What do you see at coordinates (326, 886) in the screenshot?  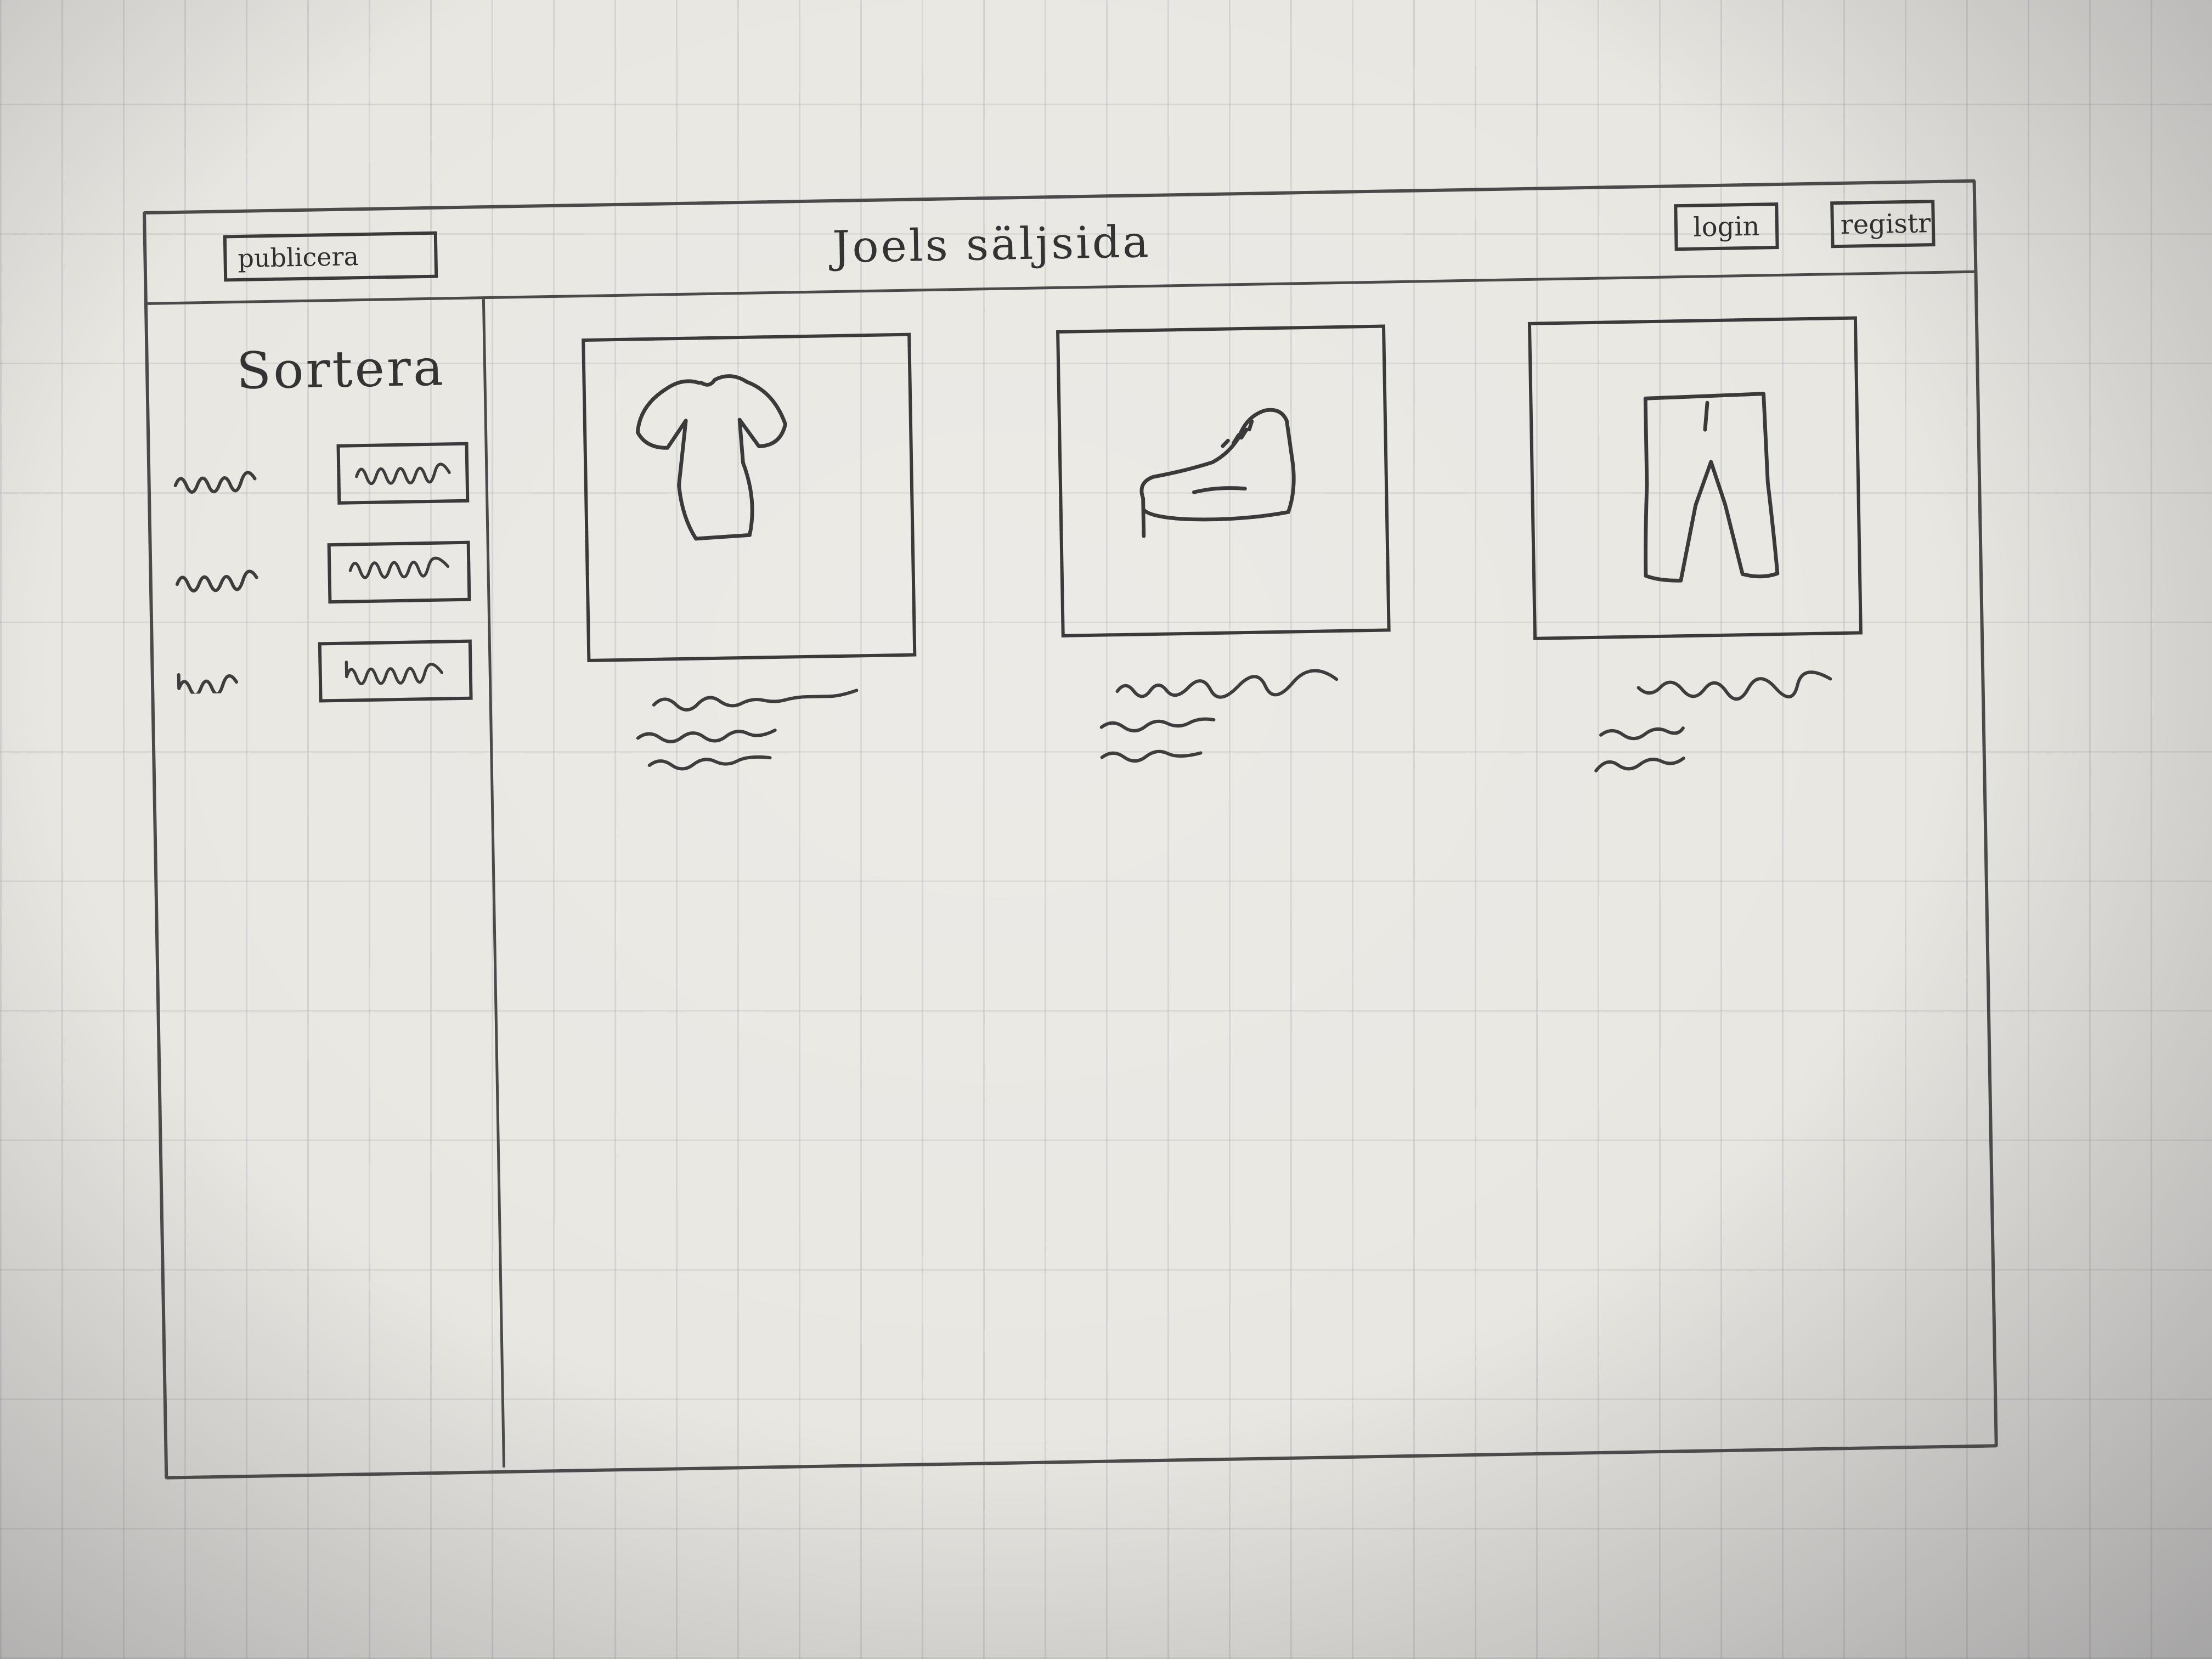 I see `sort-sidebar: Sortera` at bounding box center [326, 886].